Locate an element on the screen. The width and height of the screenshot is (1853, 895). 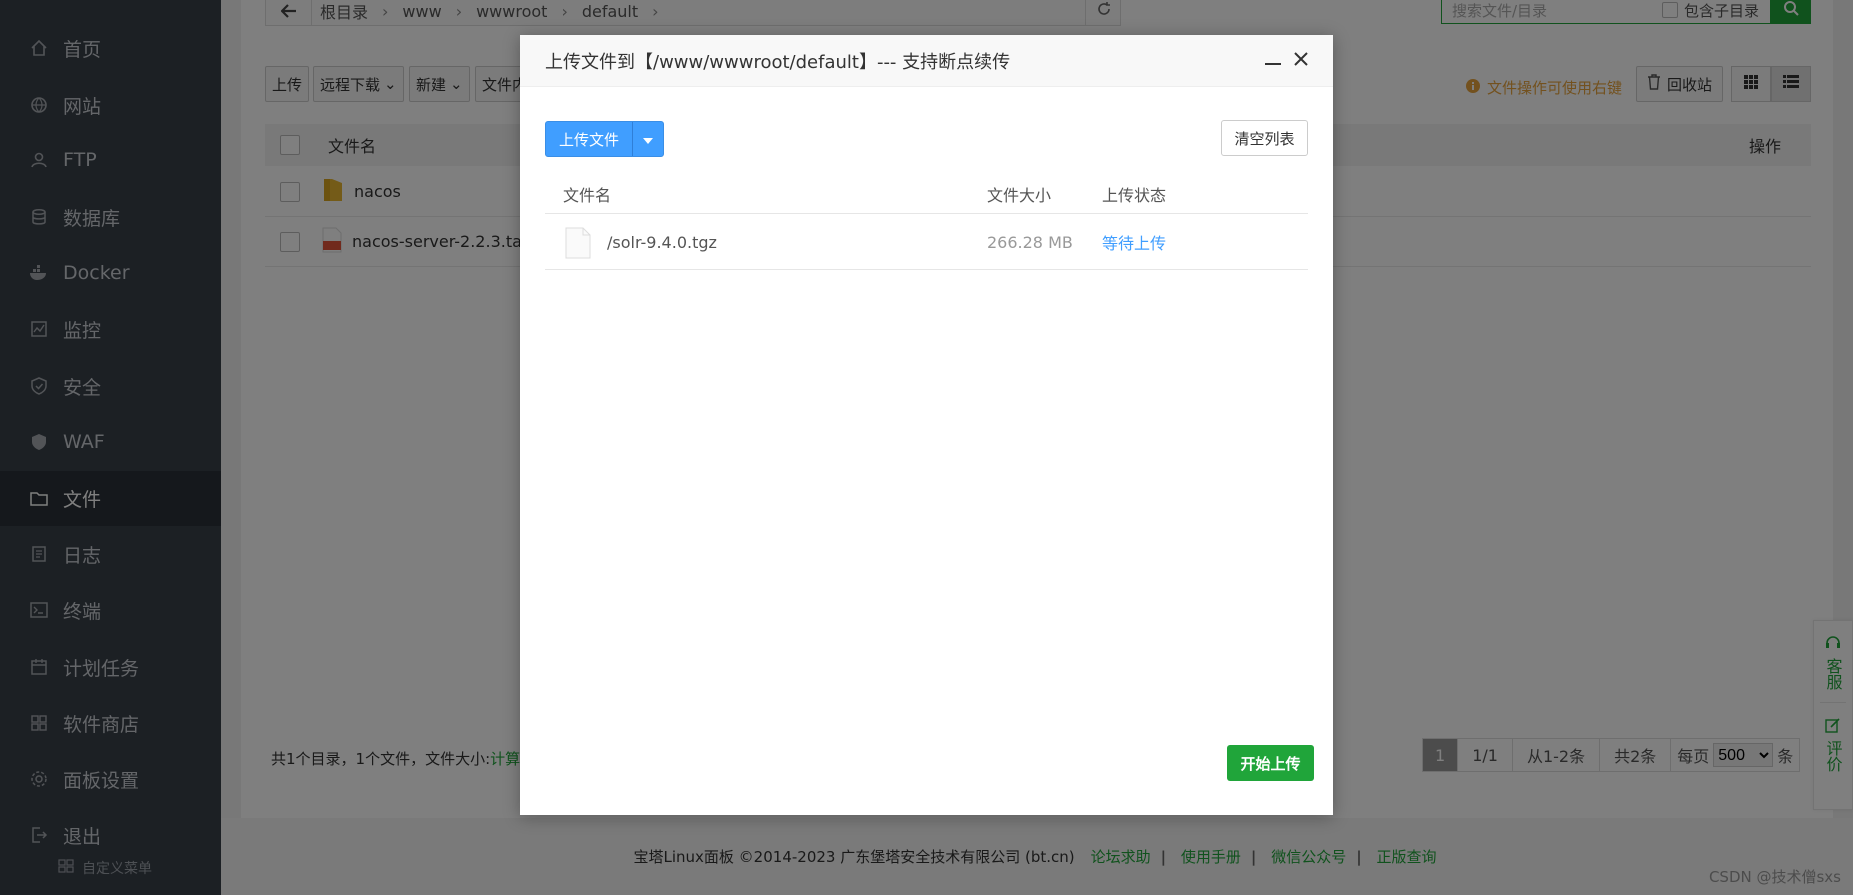
minimize-button is located at coordinates (1273, 61).